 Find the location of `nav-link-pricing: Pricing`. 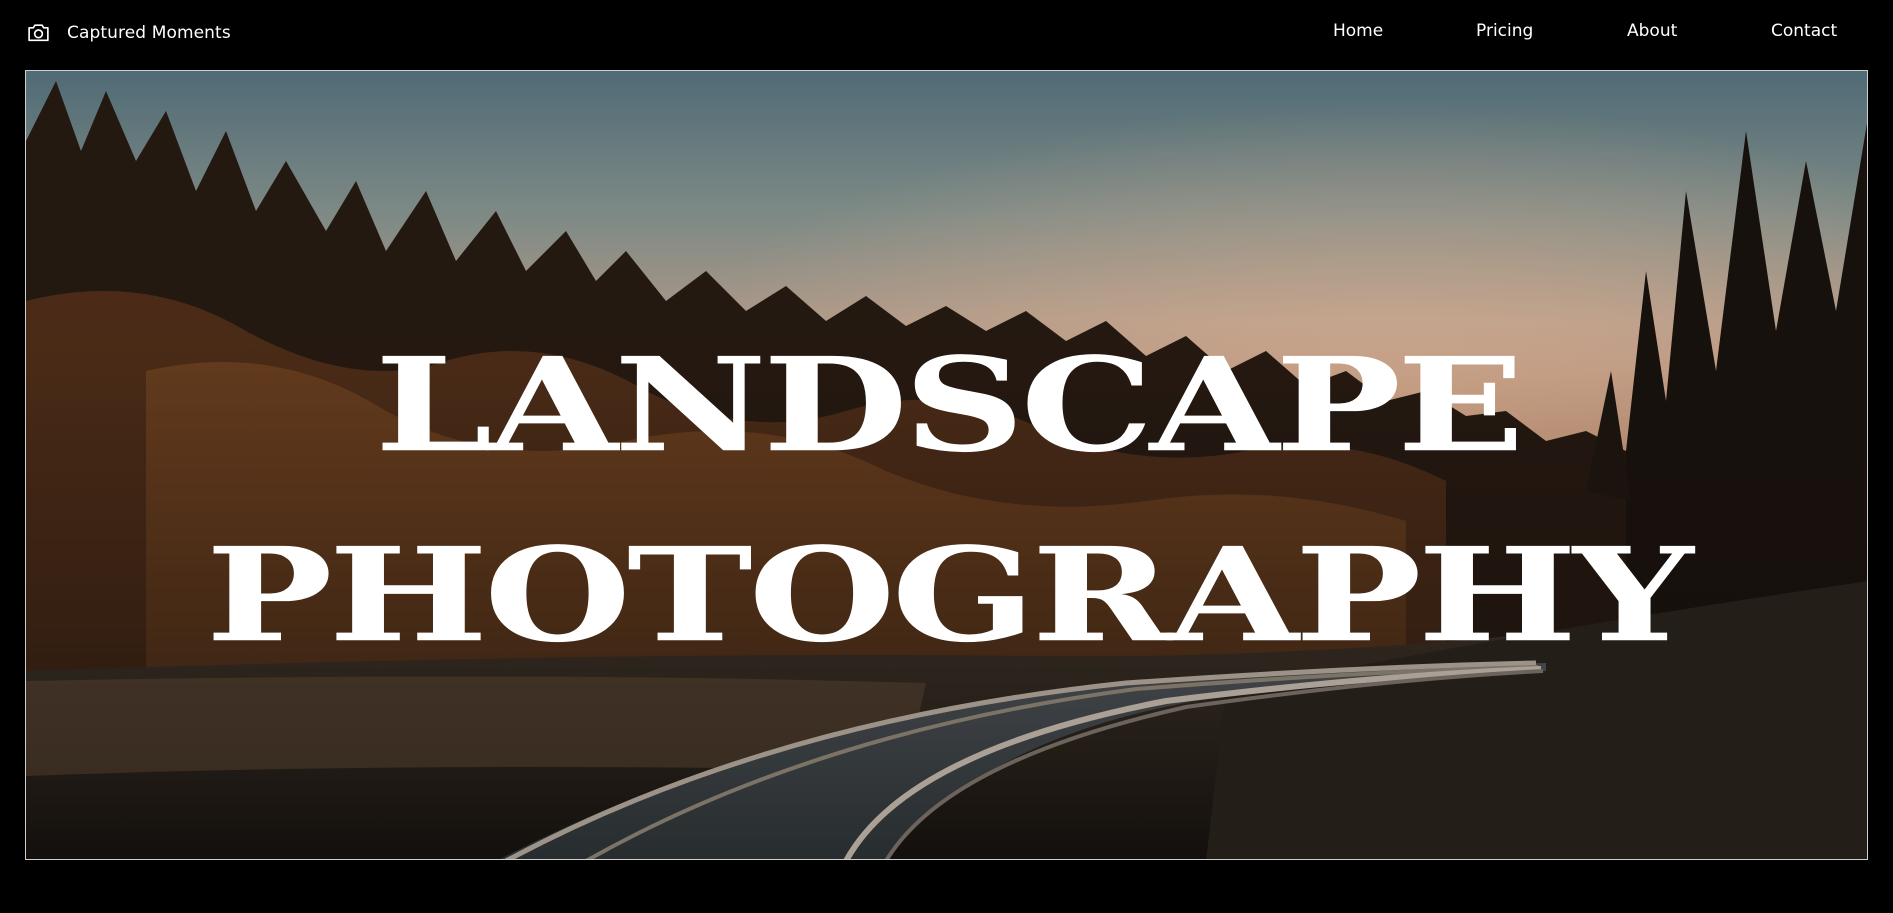

nav-link-pricing: Pricing is located at coordinates (1504, 31).